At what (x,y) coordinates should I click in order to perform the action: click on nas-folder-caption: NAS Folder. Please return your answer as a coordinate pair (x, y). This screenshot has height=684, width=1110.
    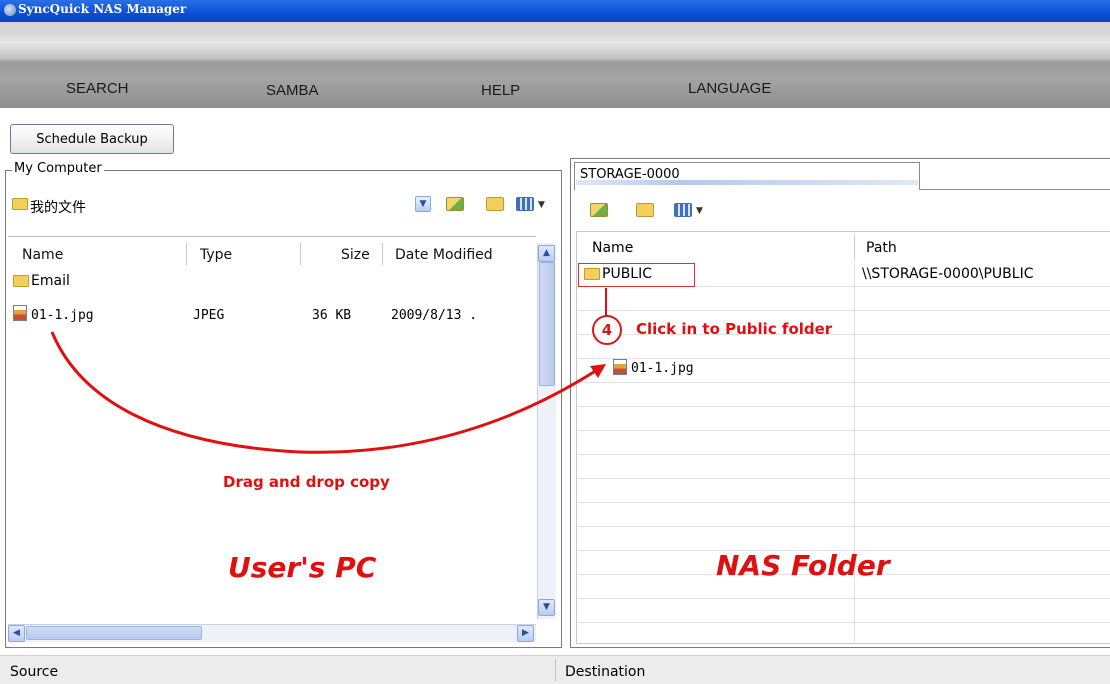
    Looking at the image, I should click on (803, 565).